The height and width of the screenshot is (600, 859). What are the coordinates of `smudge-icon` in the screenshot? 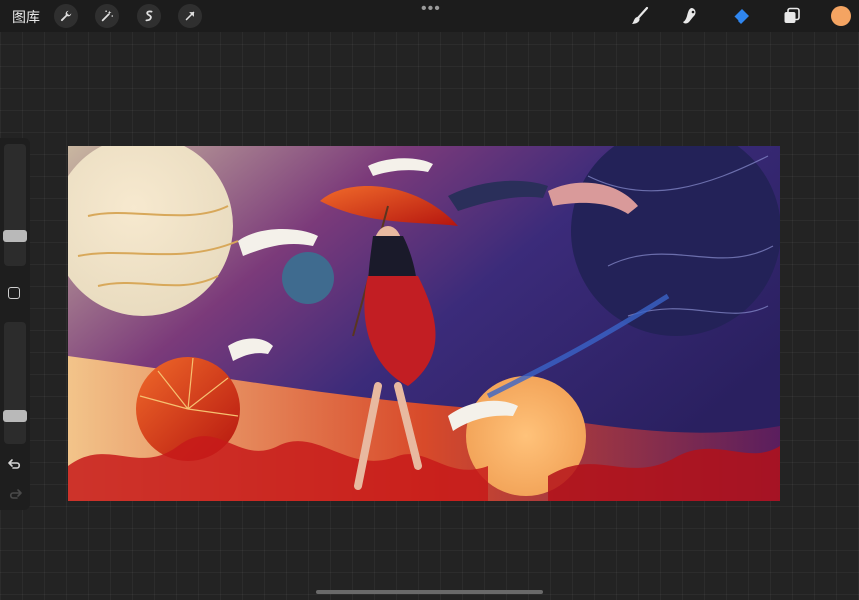 It's located at (690, 16).